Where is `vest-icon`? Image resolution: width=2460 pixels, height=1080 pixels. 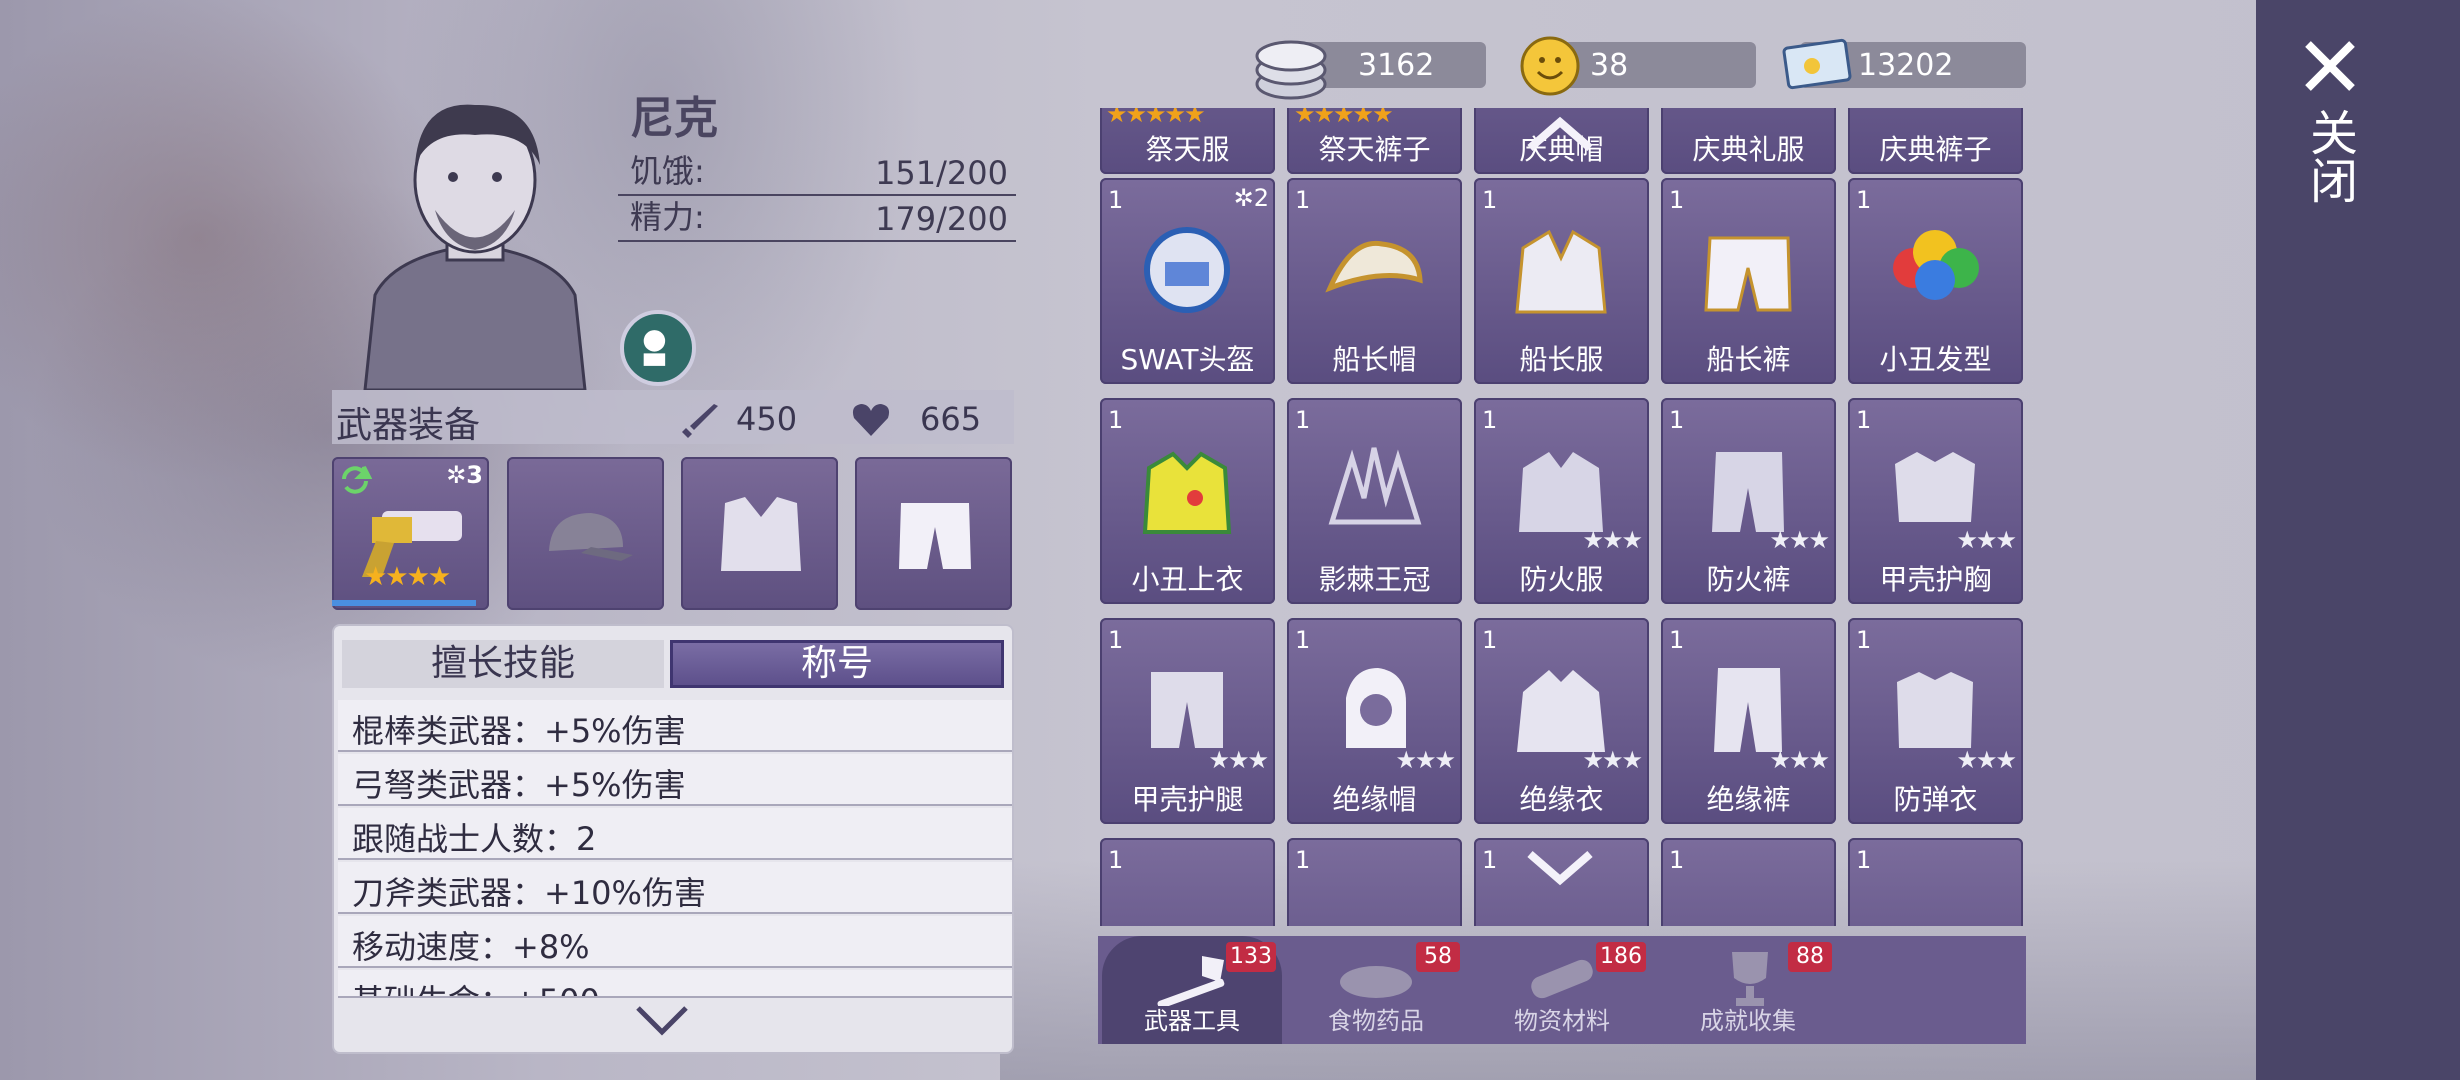 vest-icon is located at coordinates (761, 534).